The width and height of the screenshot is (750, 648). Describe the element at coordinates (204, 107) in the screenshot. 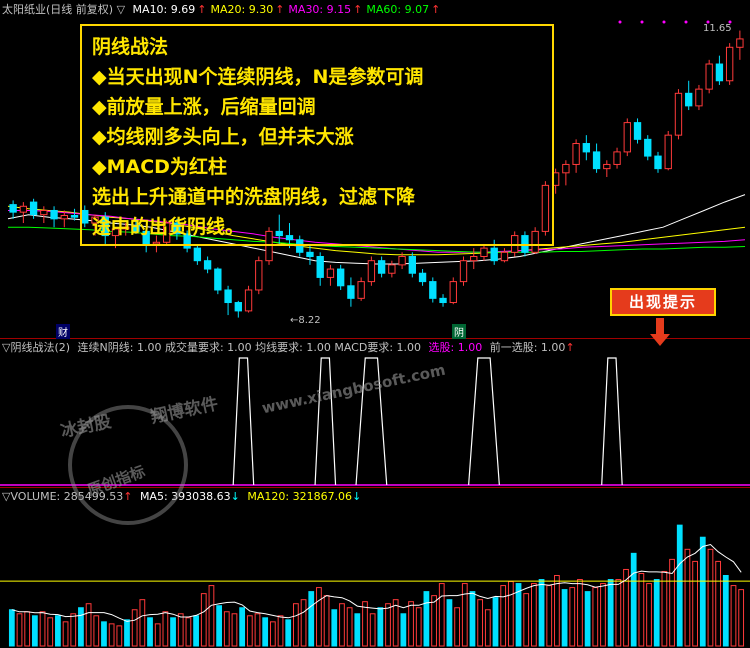

I see `note-line: ◆前放量上涨，后缩量回调` at that location.